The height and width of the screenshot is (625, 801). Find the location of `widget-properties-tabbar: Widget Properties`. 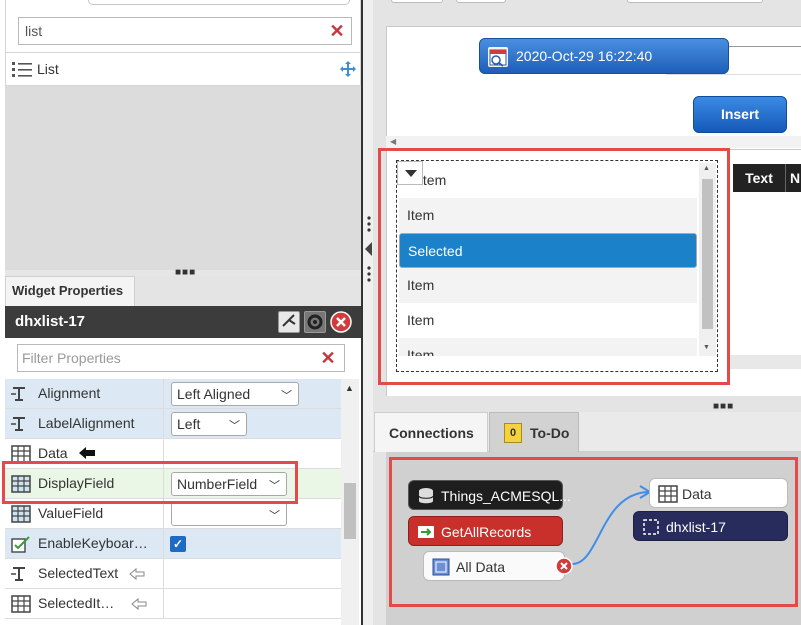

widget-properties-tabbar: Widget Properties is located at coordinates (183, 291).